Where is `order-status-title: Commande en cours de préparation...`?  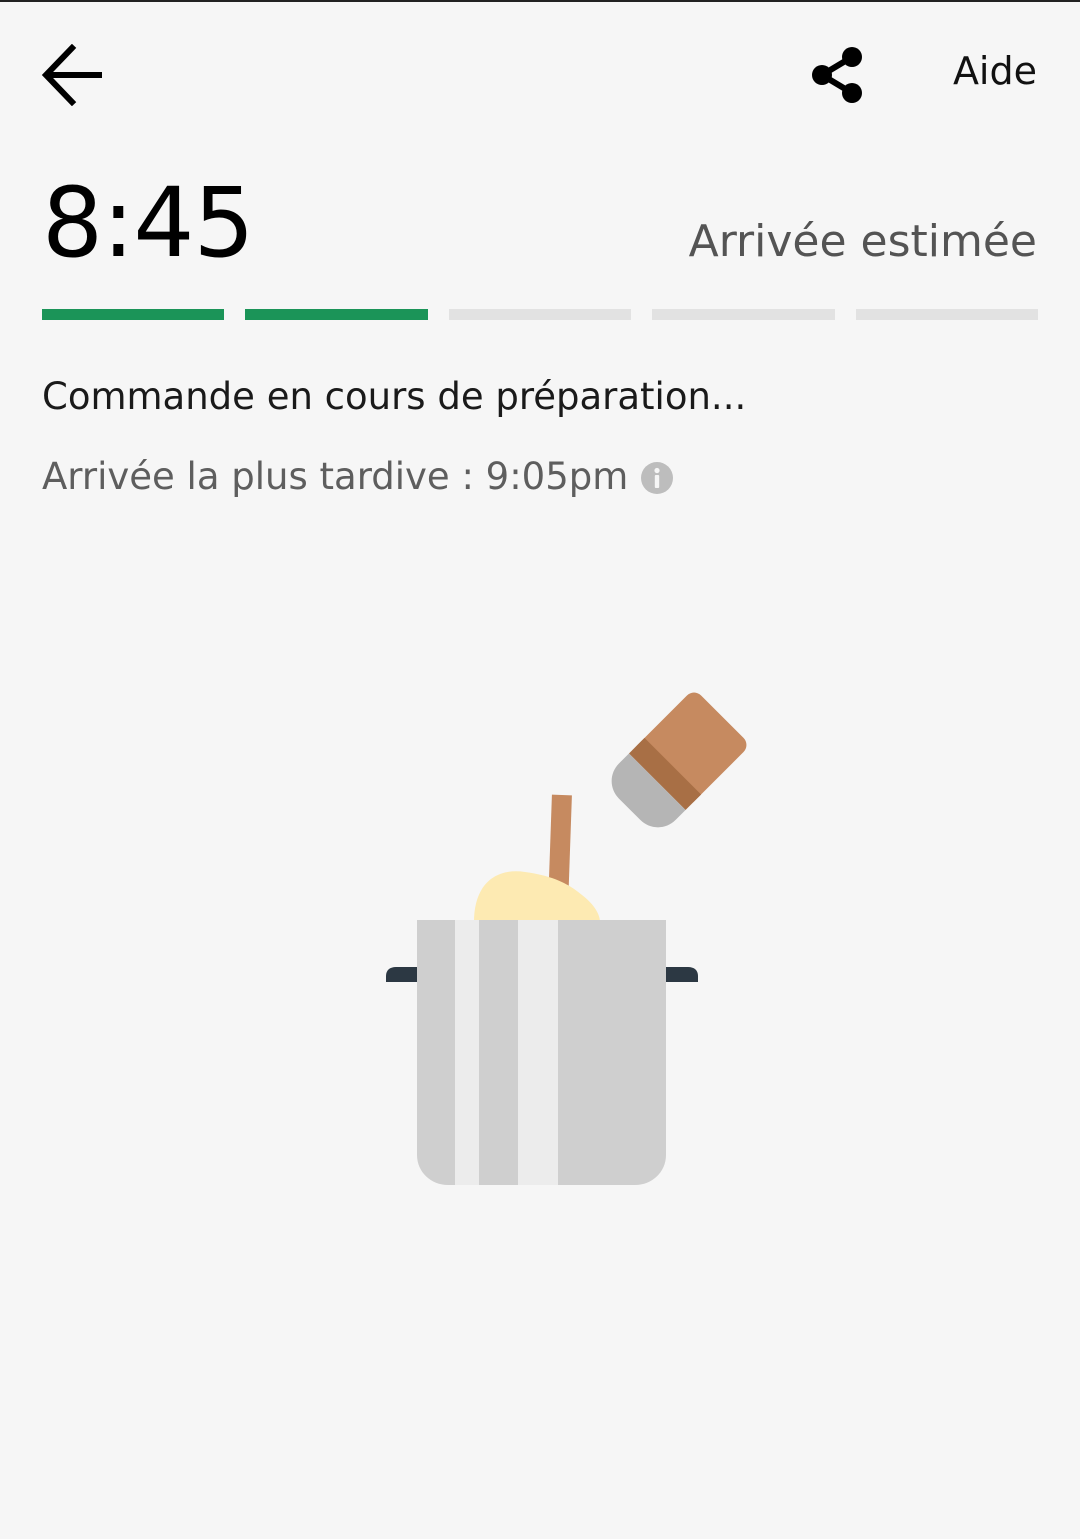 order-status-title: Commande en cours de préparation... is located at coordinates (394, 396).